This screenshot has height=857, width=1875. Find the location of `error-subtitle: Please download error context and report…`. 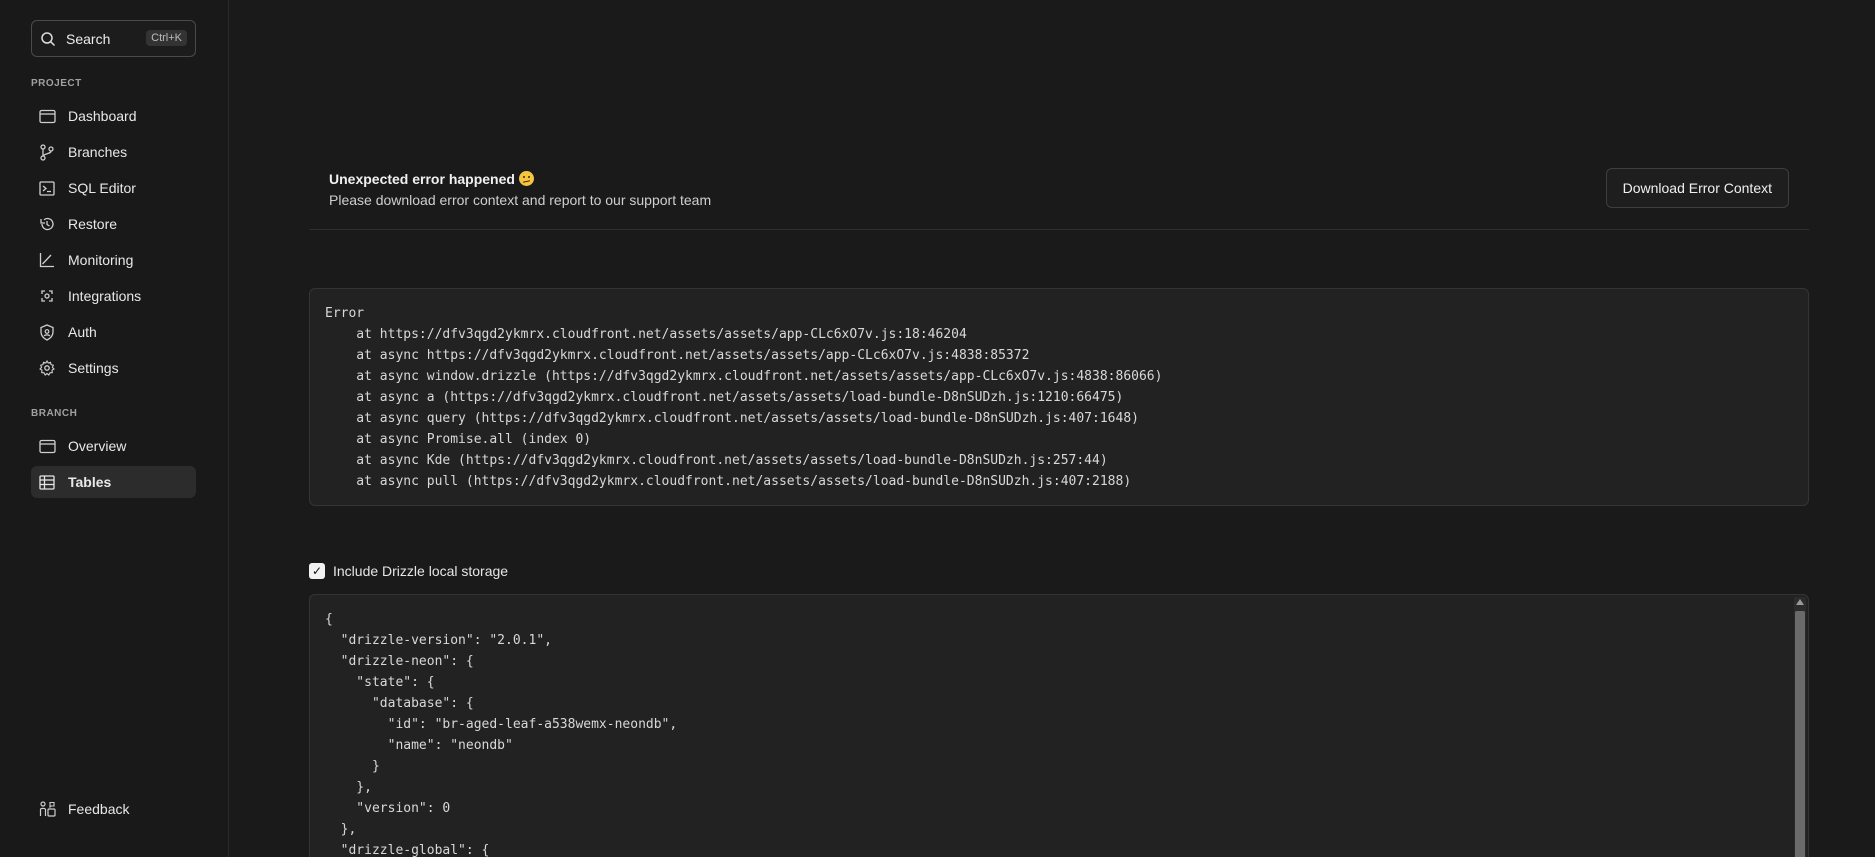

error-subtitle: Please download error context and report… is located at coordinates (520, 200).